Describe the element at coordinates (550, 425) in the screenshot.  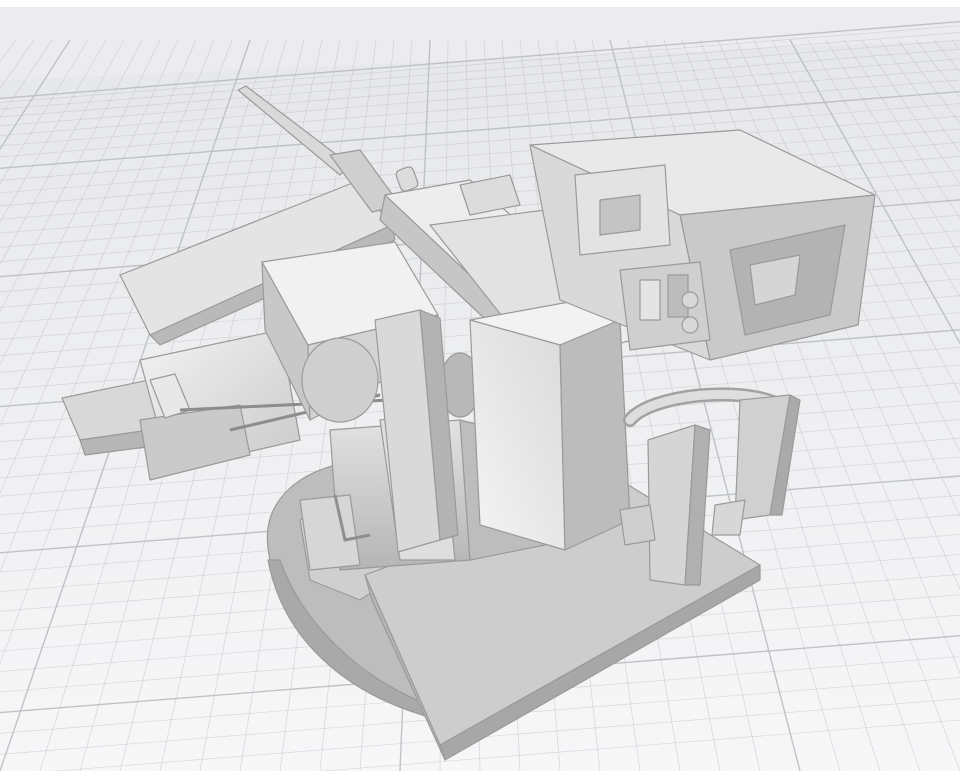
I see `center-block` at that location.